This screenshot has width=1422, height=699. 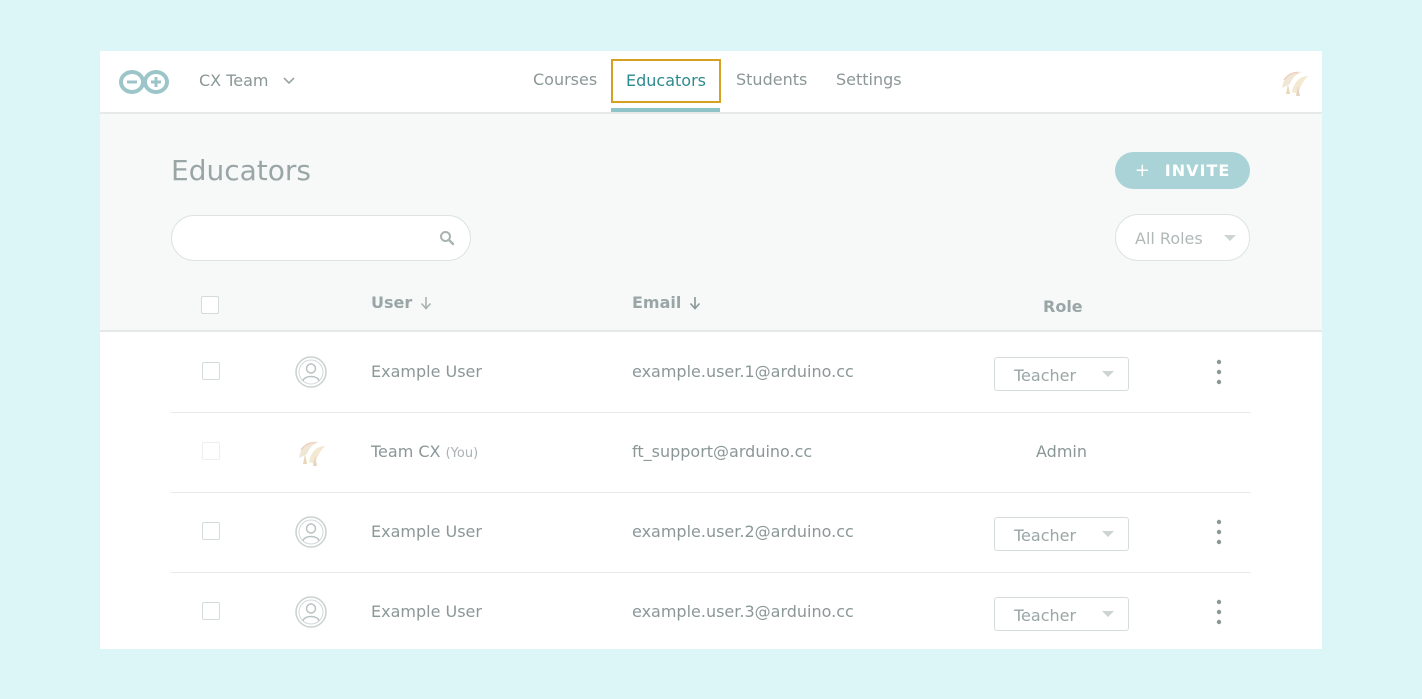 I want to click on nav-students: Students, so click(x=771, y=80).